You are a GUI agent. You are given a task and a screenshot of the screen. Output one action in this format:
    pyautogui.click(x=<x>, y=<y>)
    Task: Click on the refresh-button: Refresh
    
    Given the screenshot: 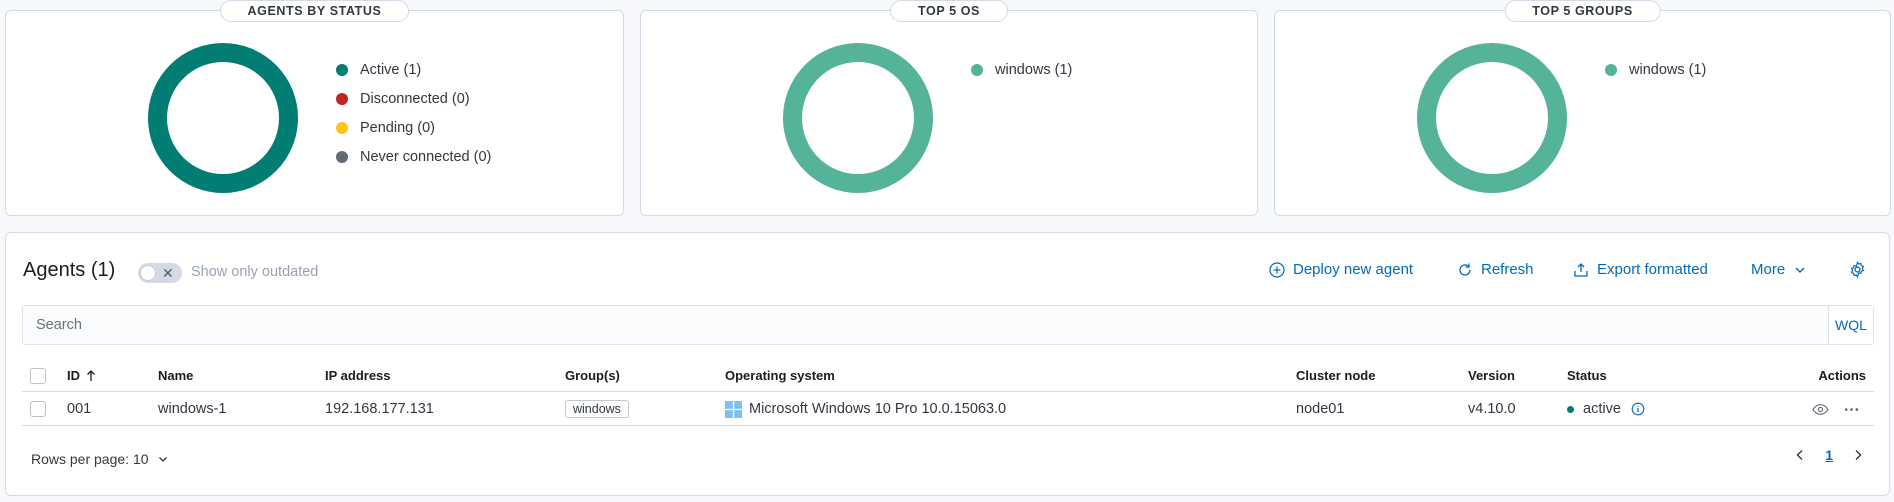 What is the action you would take?
    pyautogui.click(x=1495, y=269)
    